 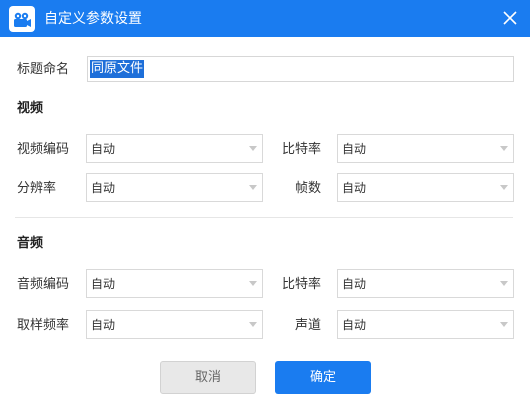 What do you see at coordinates (174, 324) in the screenshot?
I see `samplerate-select: 自动` at bounding box center [174, 324].